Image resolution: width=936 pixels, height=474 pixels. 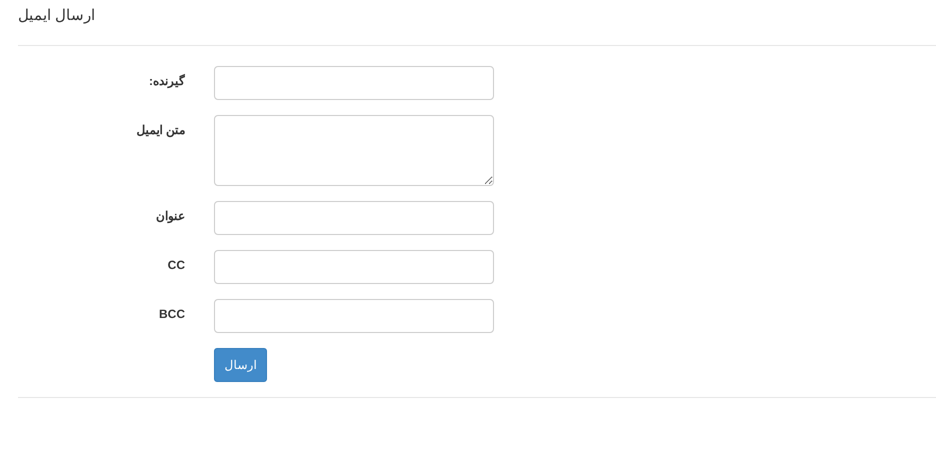 What do you see at coordinates (167, 81) in the screenshot?
I see `field-label: گیرنده:` at bounding box center [167, 81].